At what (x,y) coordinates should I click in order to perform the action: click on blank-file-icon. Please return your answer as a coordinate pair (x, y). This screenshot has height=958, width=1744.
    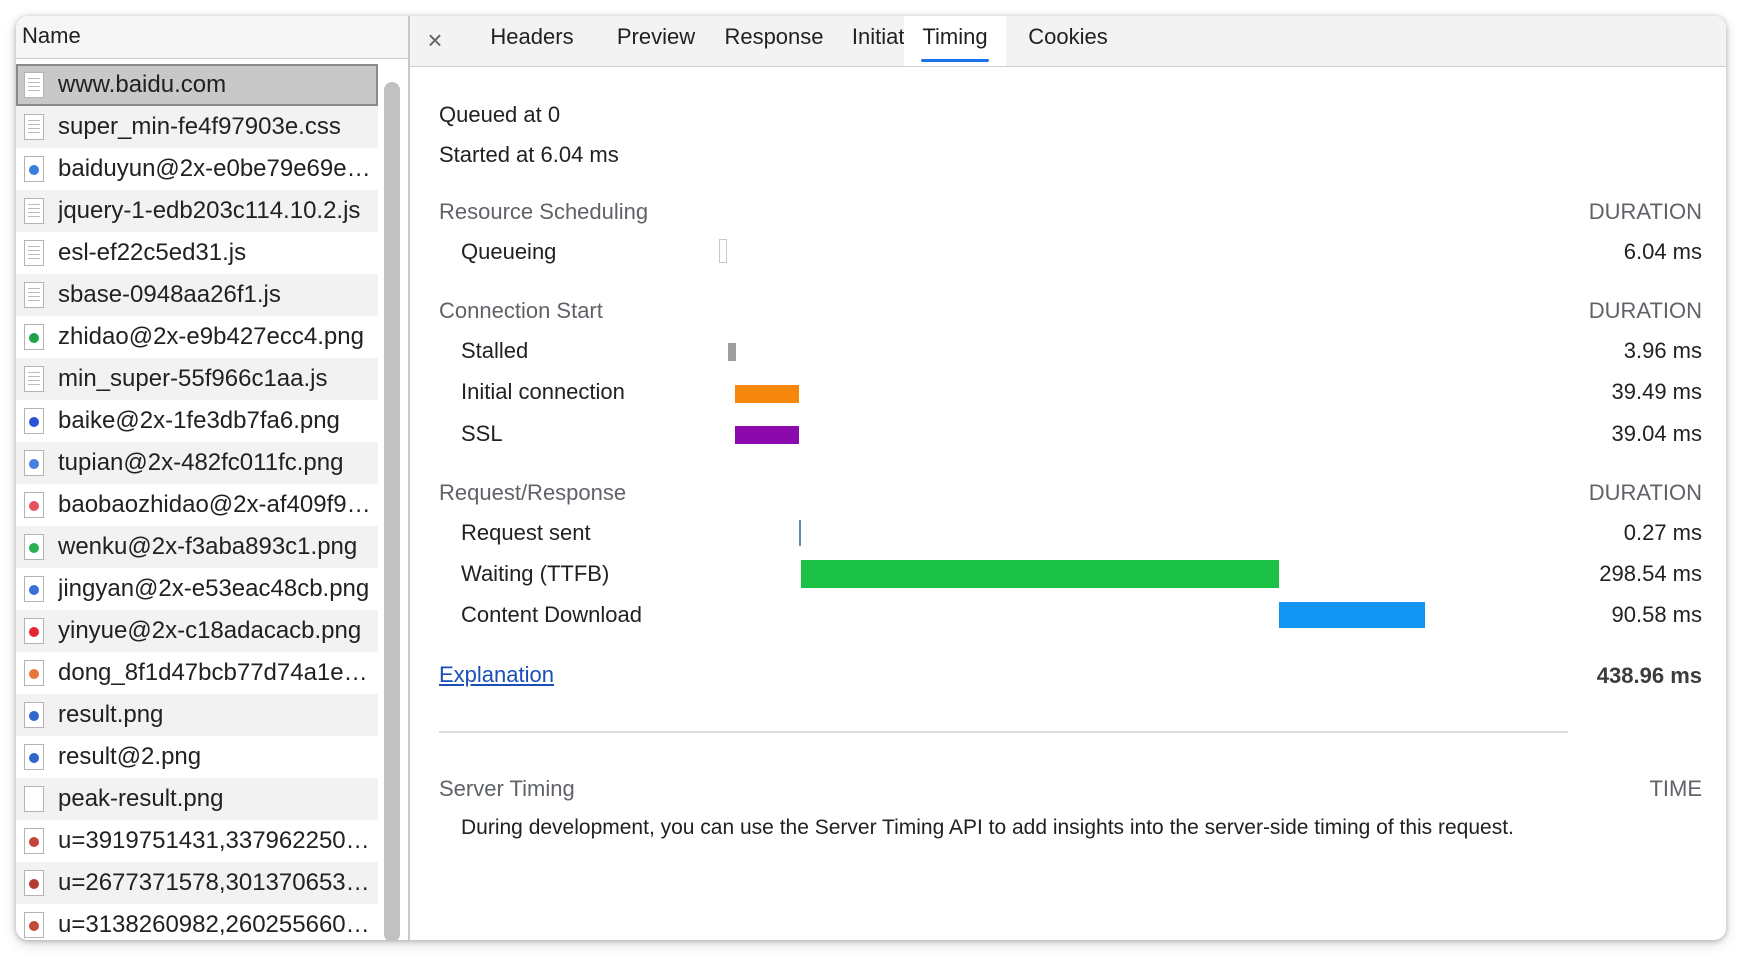
    Looking at the image, I should click on (34, 799).